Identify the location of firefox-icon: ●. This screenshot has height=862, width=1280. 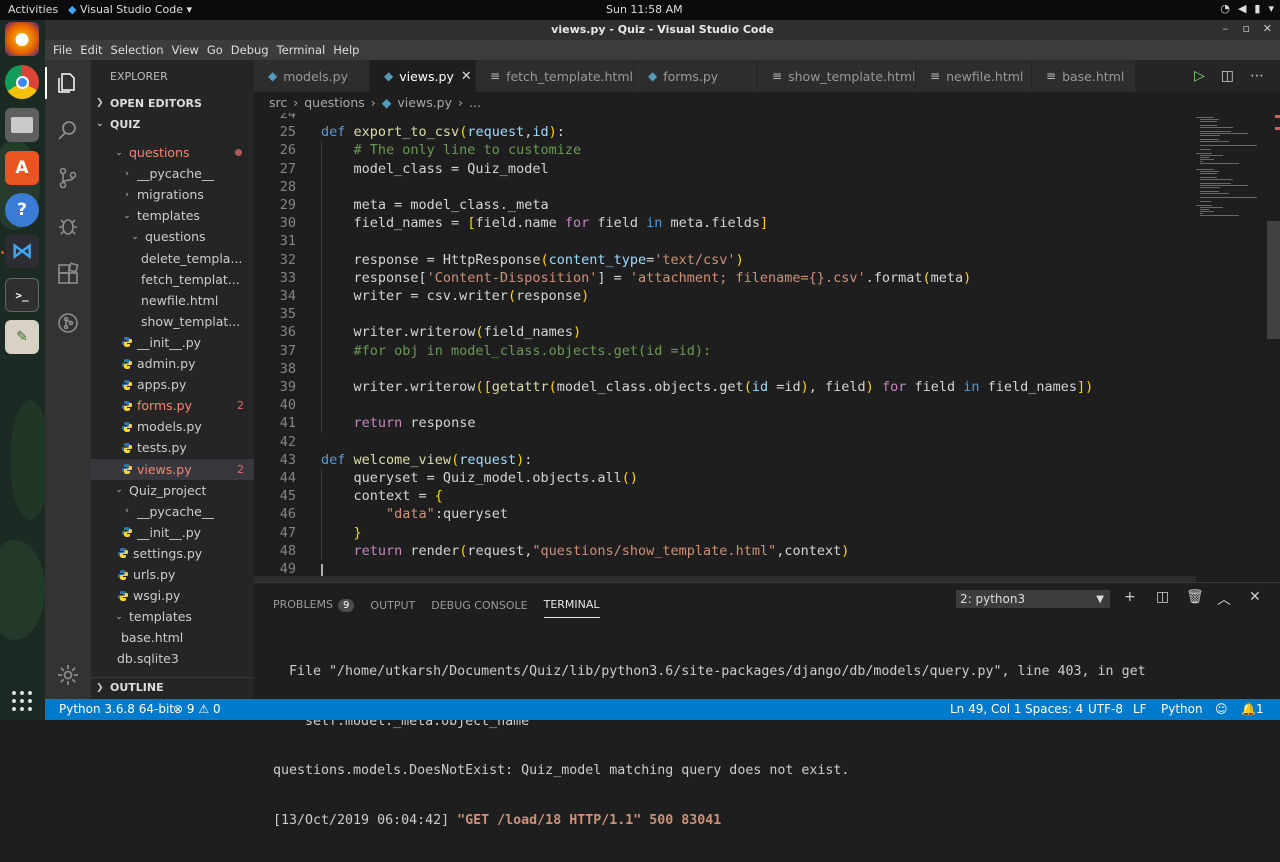
(22, 39).